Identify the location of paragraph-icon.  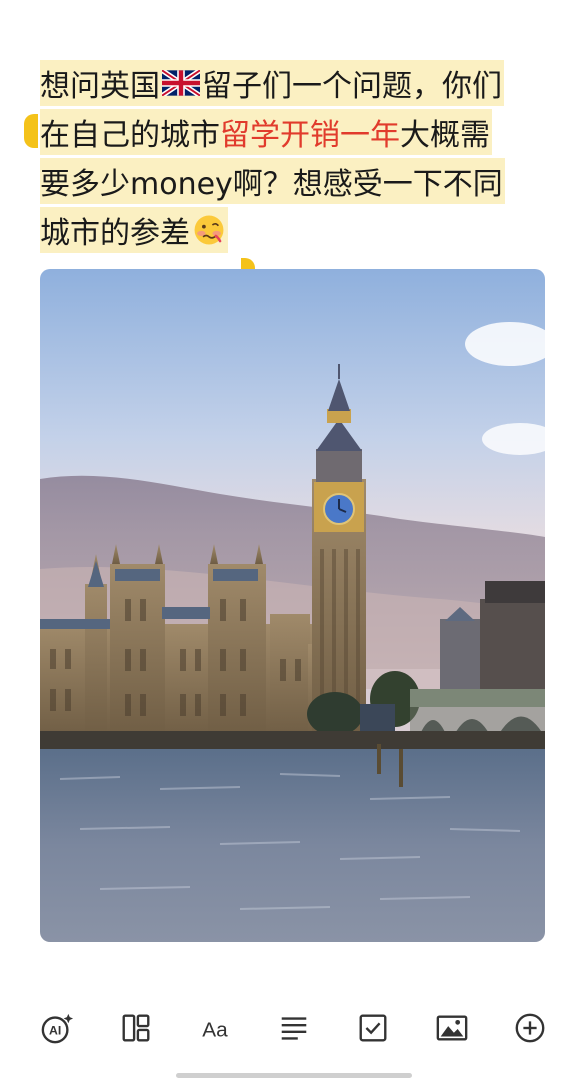
(294, 1028).